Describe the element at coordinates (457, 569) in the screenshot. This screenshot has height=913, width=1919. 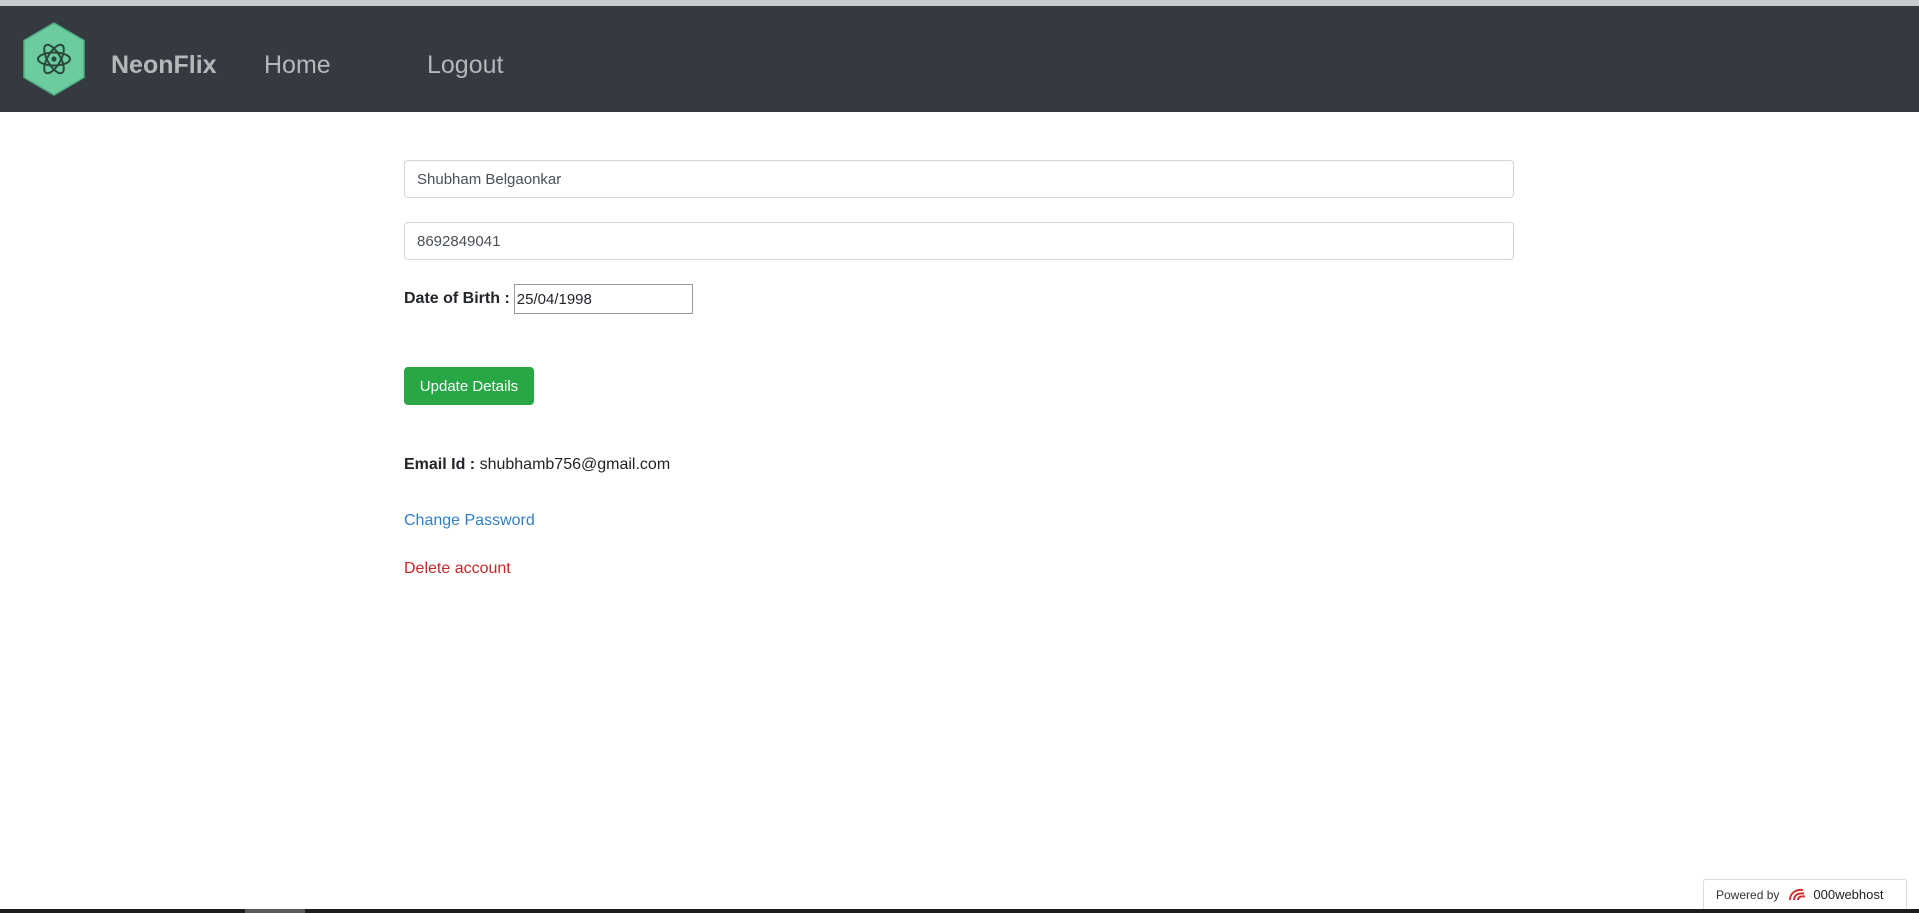
I see `delete-account-link: Delete account` at that location.